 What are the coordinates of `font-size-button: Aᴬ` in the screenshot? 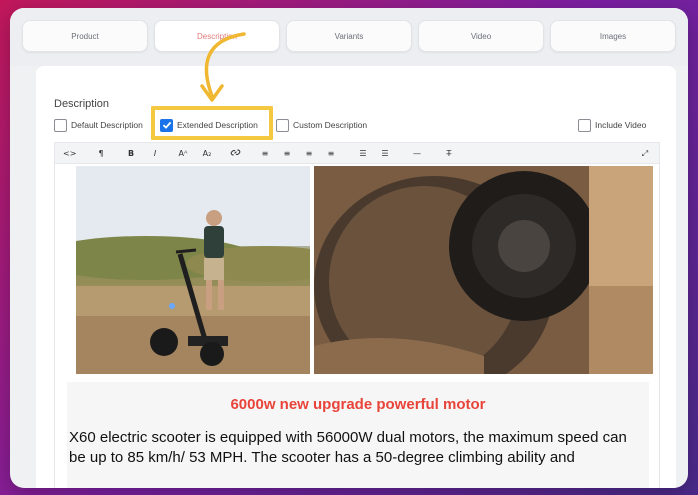 It's located at (183, 154).